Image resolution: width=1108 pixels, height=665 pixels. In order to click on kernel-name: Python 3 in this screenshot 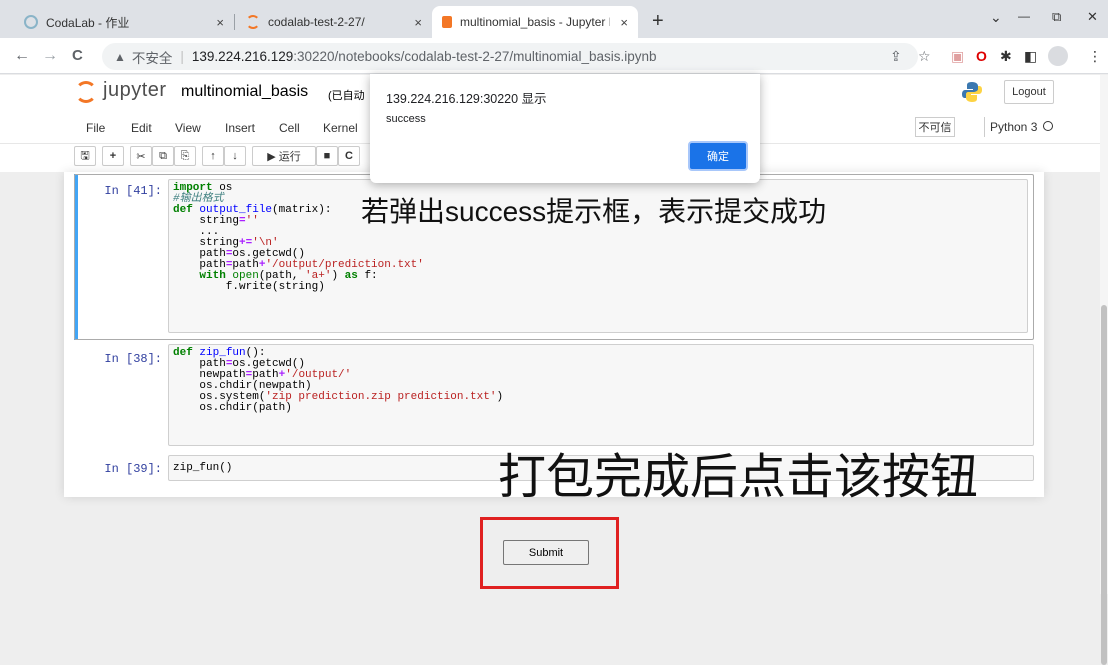, I will do `click(1014, 127)`.